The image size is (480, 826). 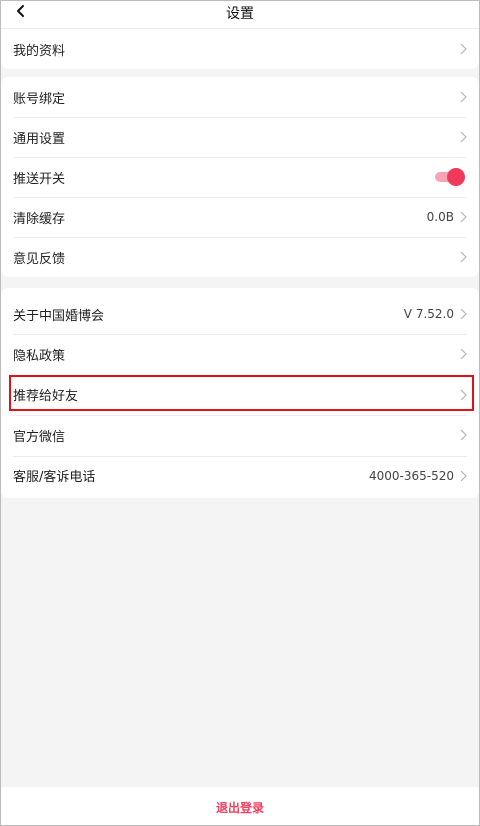 I want to click on version-value: V 7.52.0, so click(x=428, y=314).